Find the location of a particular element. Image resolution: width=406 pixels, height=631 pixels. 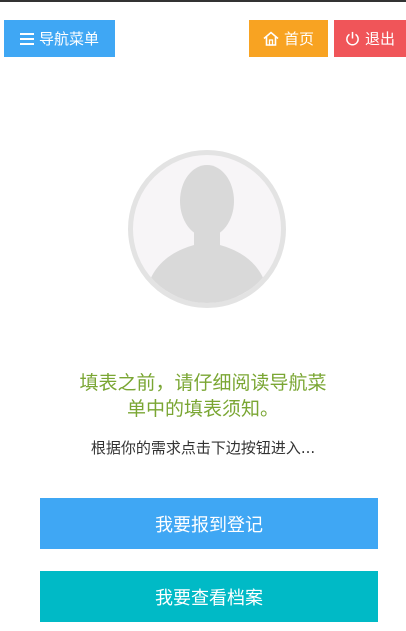

nav-menu-label: 导航菜单 is located at coordinates (68, 39).